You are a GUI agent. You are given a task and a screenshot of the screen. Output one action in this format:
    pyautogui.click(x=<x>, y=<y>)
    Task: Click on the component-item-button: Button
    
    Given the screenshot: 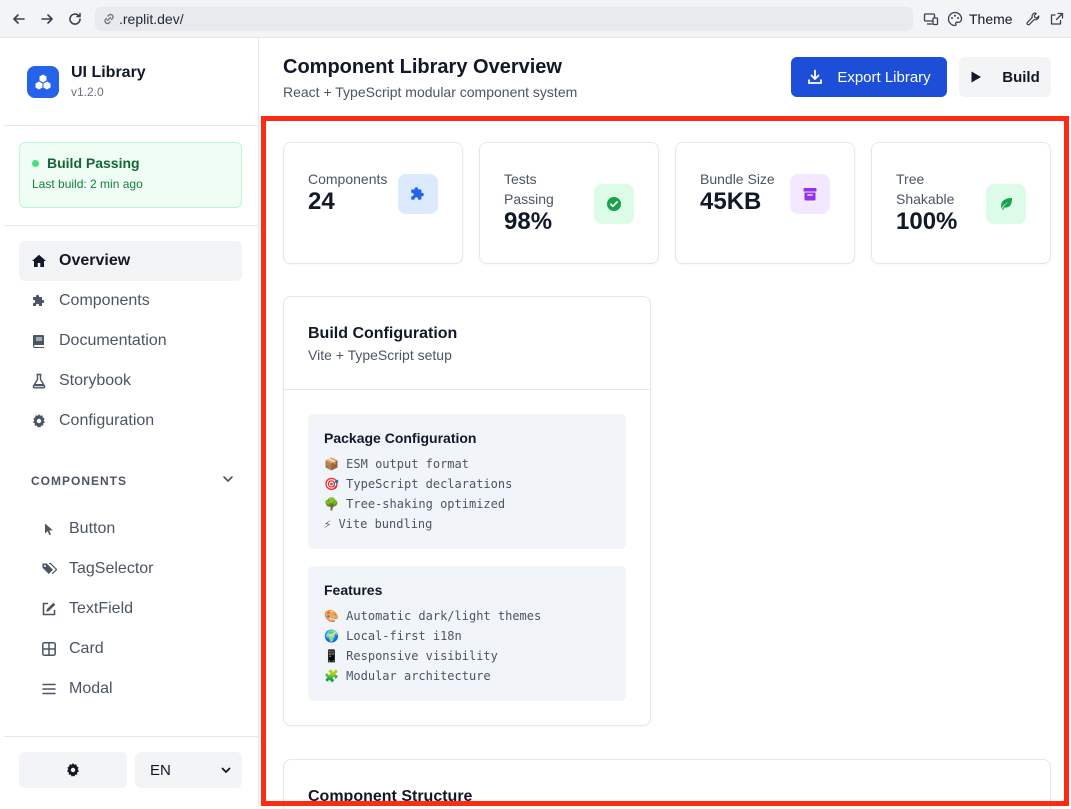 What is the action you would take?
    pyautogui.click(x=131, y=529)
    